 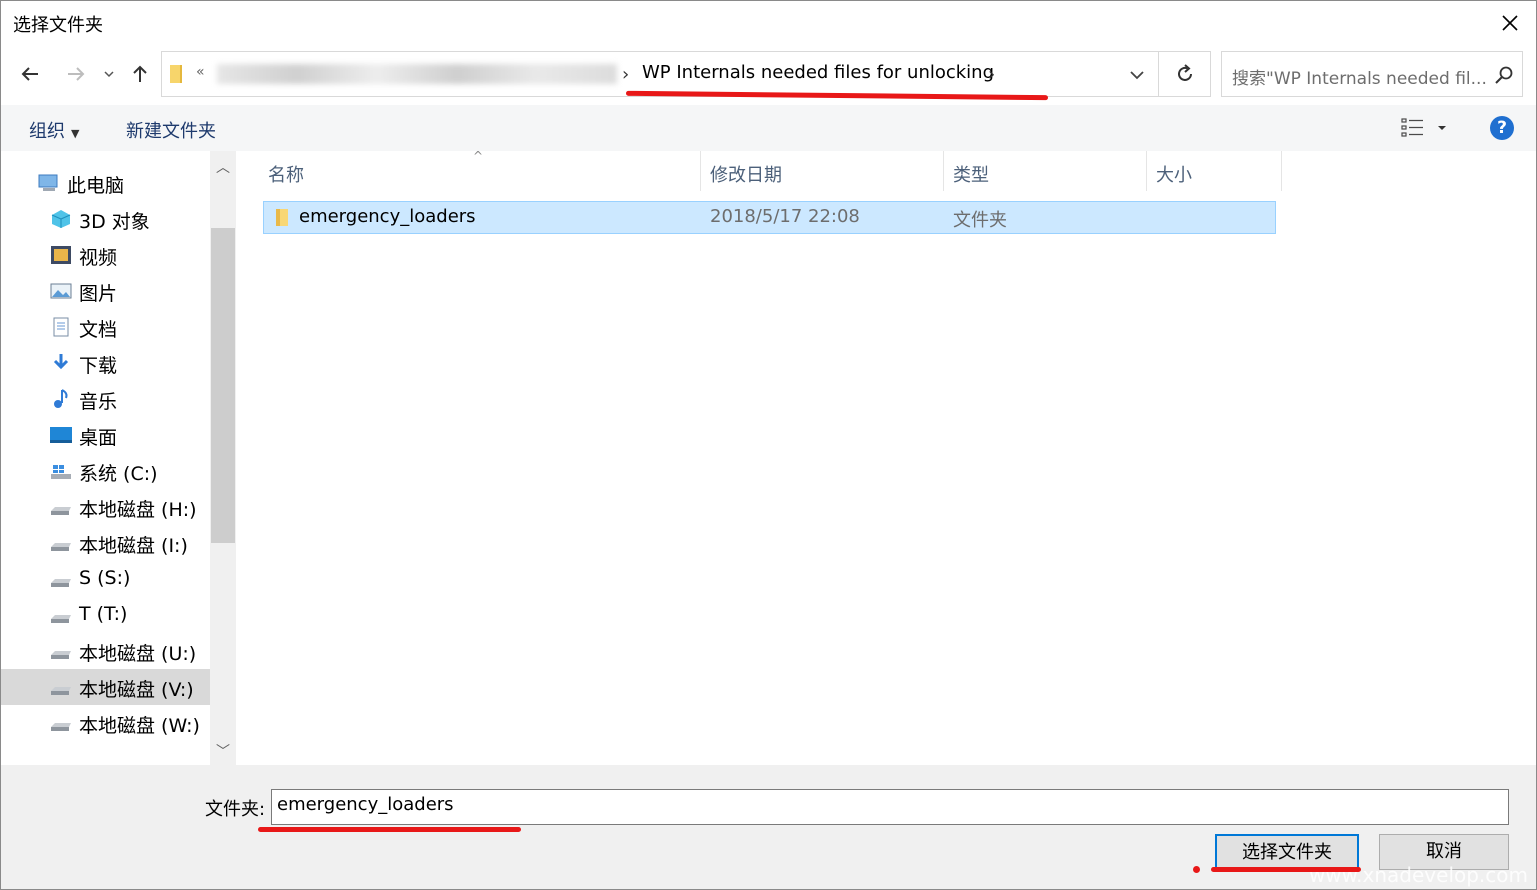 I want to click on sidebar-item-label: 视频, so click(x=98, y=258).